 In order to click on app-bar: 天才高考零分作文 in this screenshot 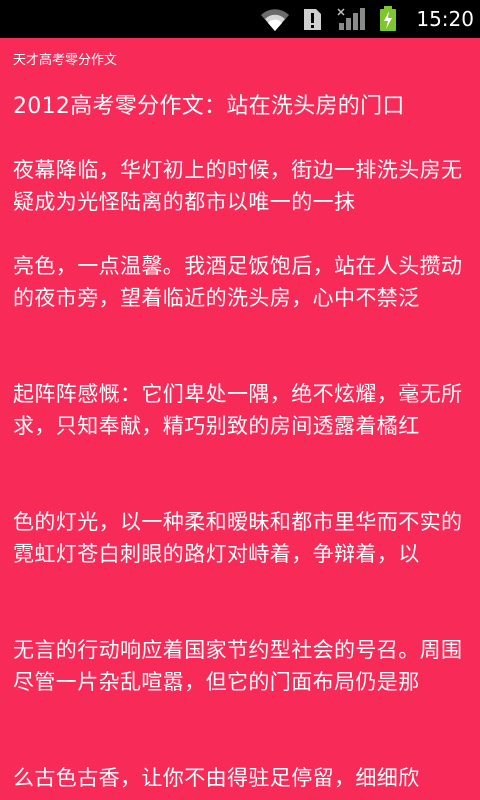, I will do `click(240, 61)`.